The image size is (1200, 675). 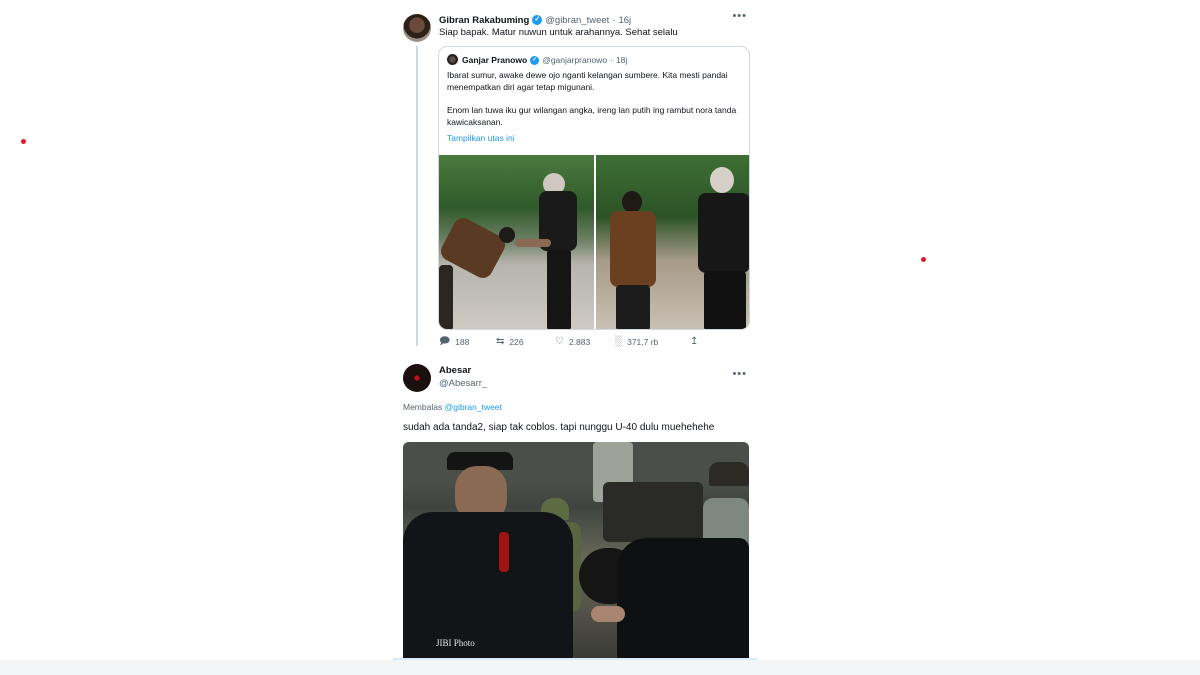 I want to click on tweet-photo: JIBI Photo, so click(x=576, y=550).